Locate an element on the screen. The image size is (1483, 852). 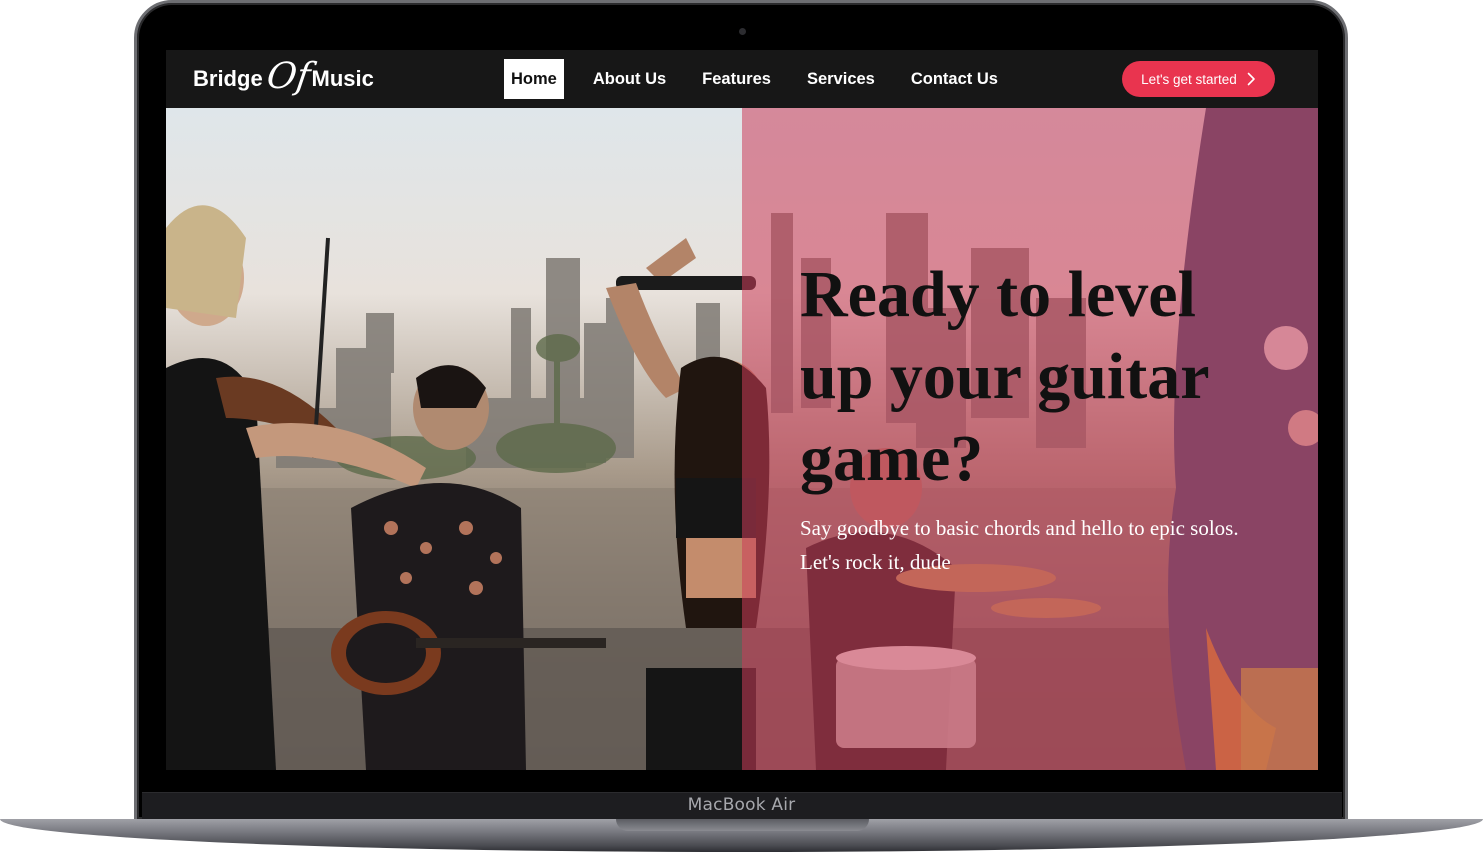
device-model-label: MacBook Air is located at coordinates (741, 805).